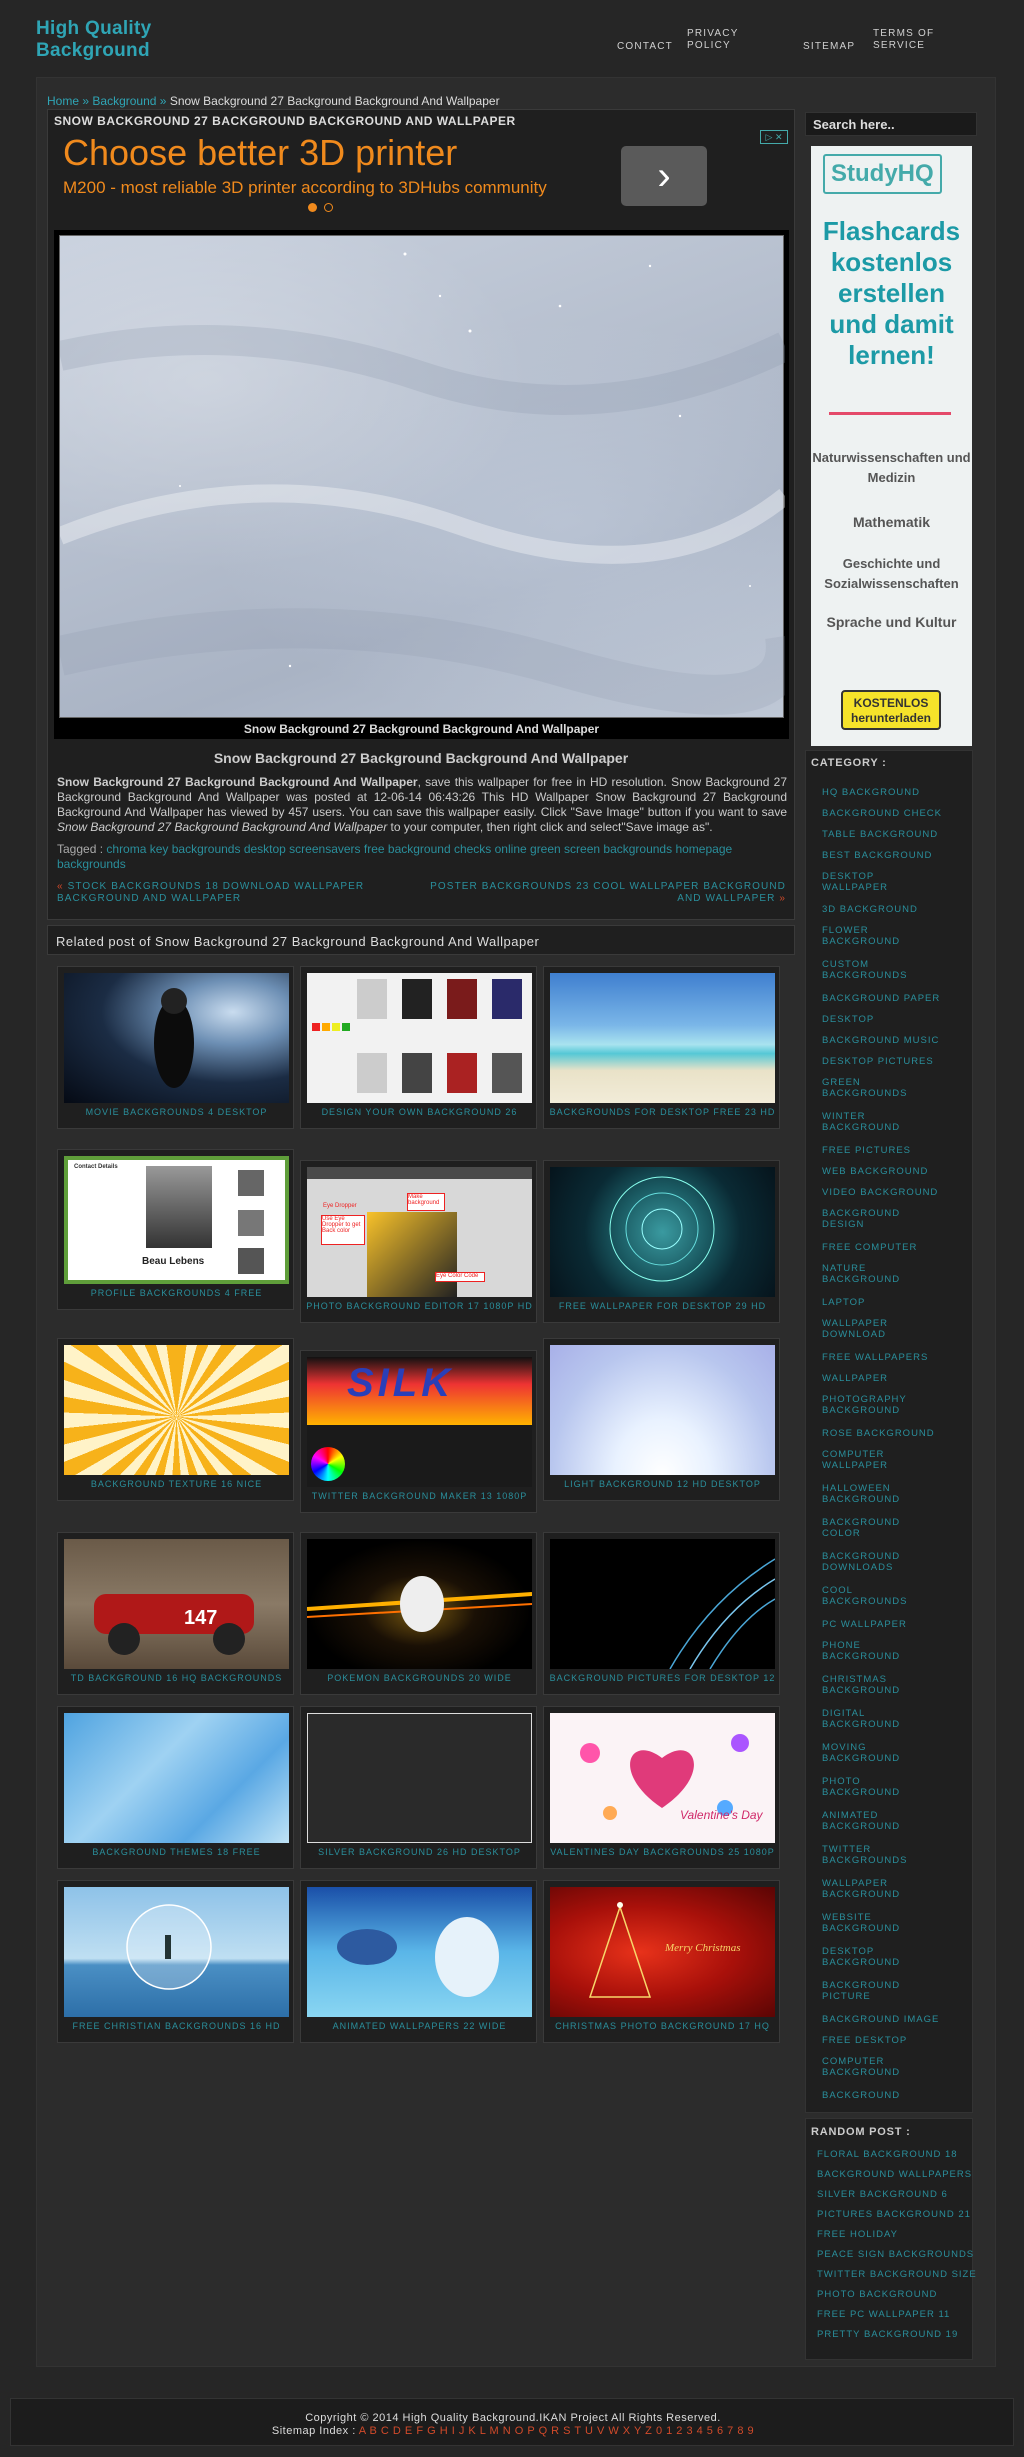  What do you see at coordinates (860, 1651) in the screenshot?
I see `category-link: PHONE BACKGROUND` at bounding box center [860, 1651].